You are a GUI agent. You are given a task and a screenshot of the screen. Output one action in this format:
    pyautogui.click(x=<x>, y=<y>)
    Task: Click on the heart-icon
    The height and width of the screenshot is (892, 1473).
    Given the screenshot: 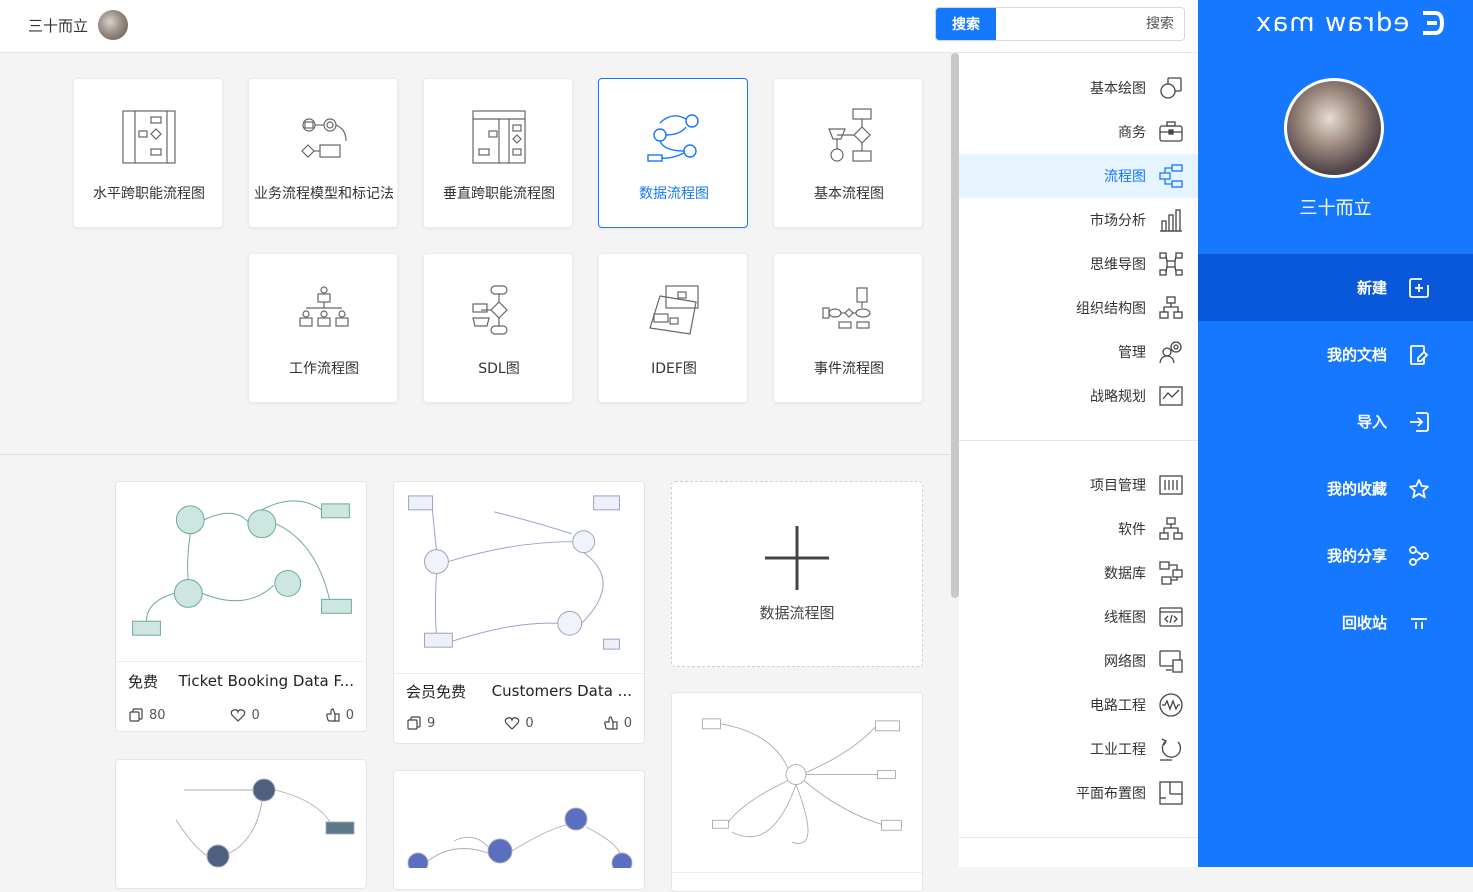 What is the action you would take?
    pyautogui.click(x=238, y=715)
    